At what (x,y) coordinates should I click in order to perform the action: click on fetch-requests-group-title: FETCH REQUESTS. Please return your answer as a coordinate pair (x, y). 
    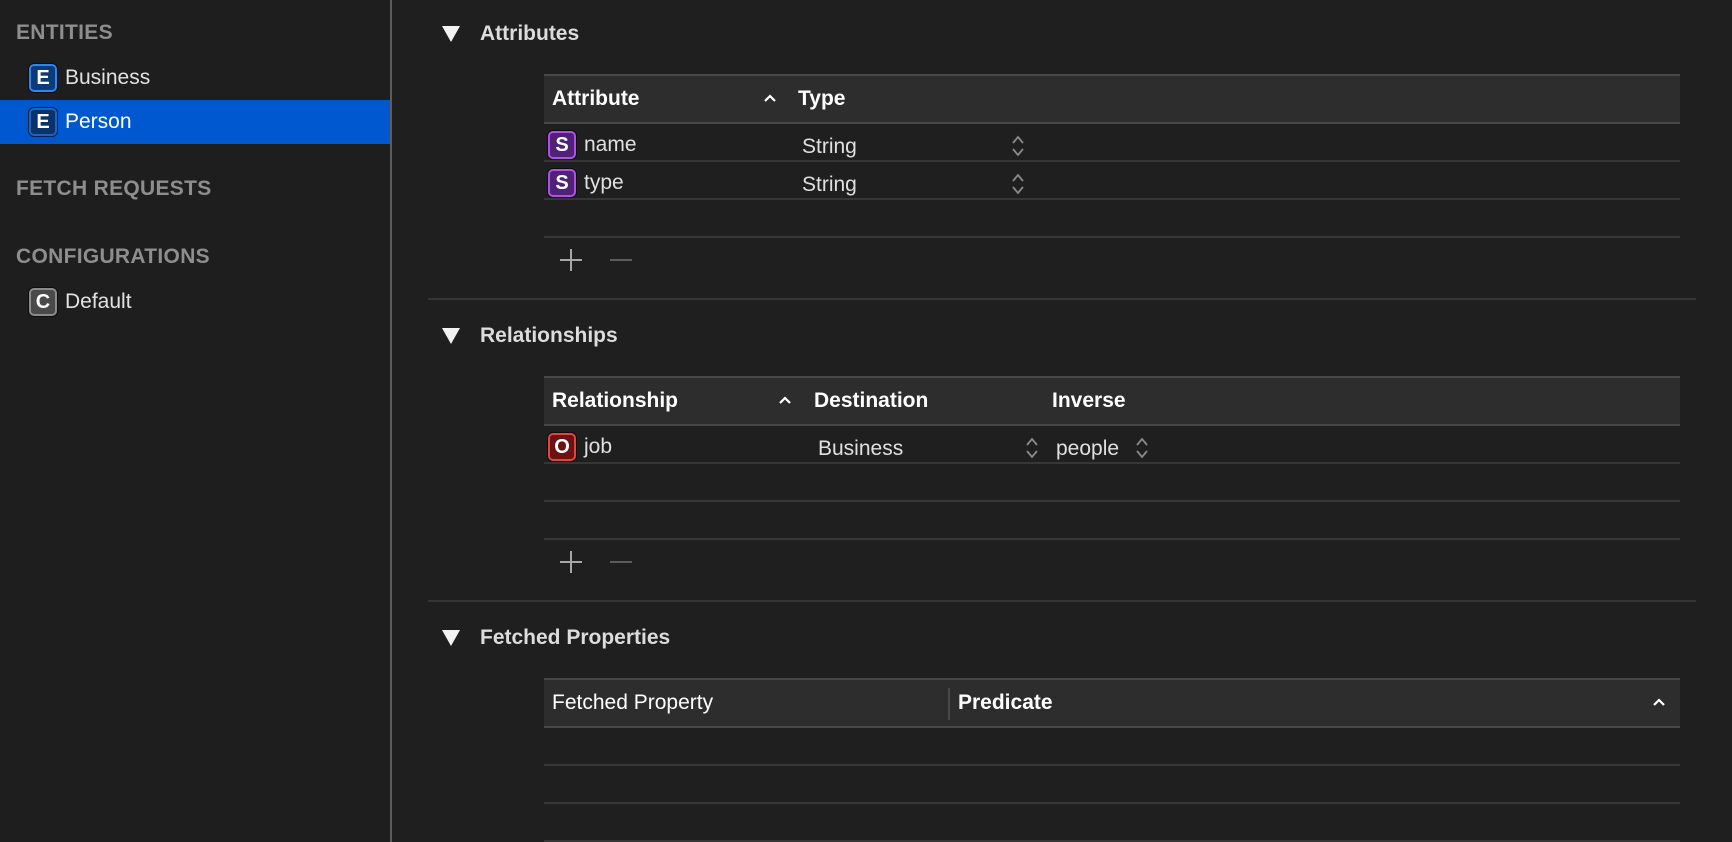
    Looking at the image, I should click on (114, 188).